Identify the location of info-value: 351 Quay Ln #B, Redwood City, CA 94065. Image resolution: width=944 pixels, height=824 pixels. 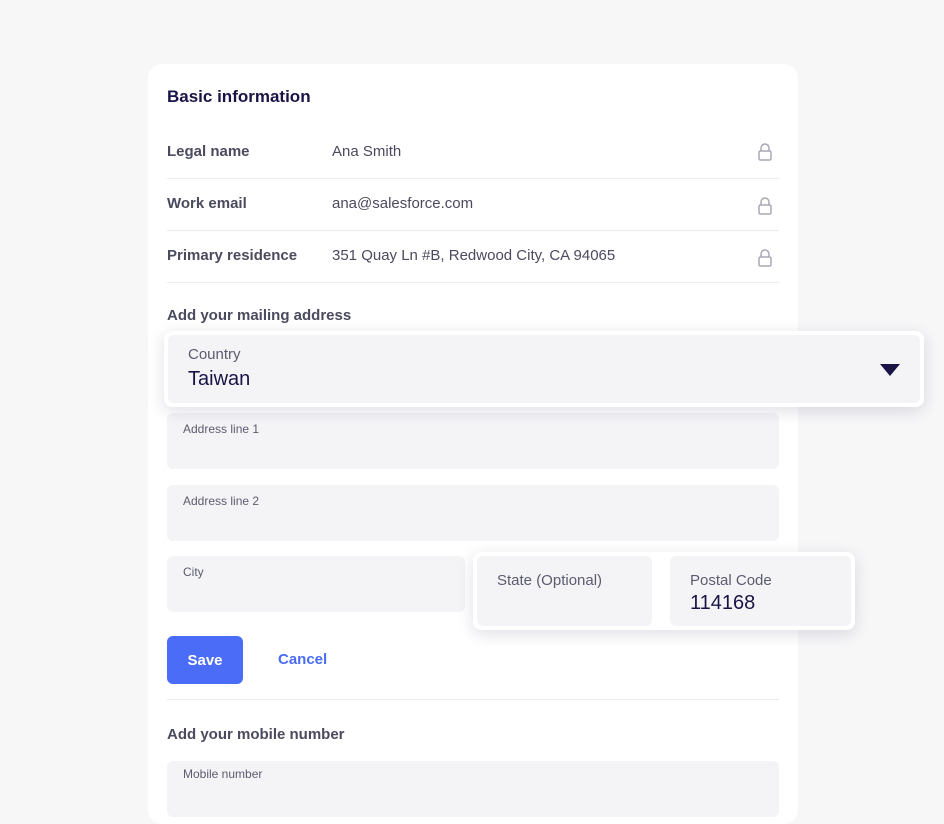
(474, 255).